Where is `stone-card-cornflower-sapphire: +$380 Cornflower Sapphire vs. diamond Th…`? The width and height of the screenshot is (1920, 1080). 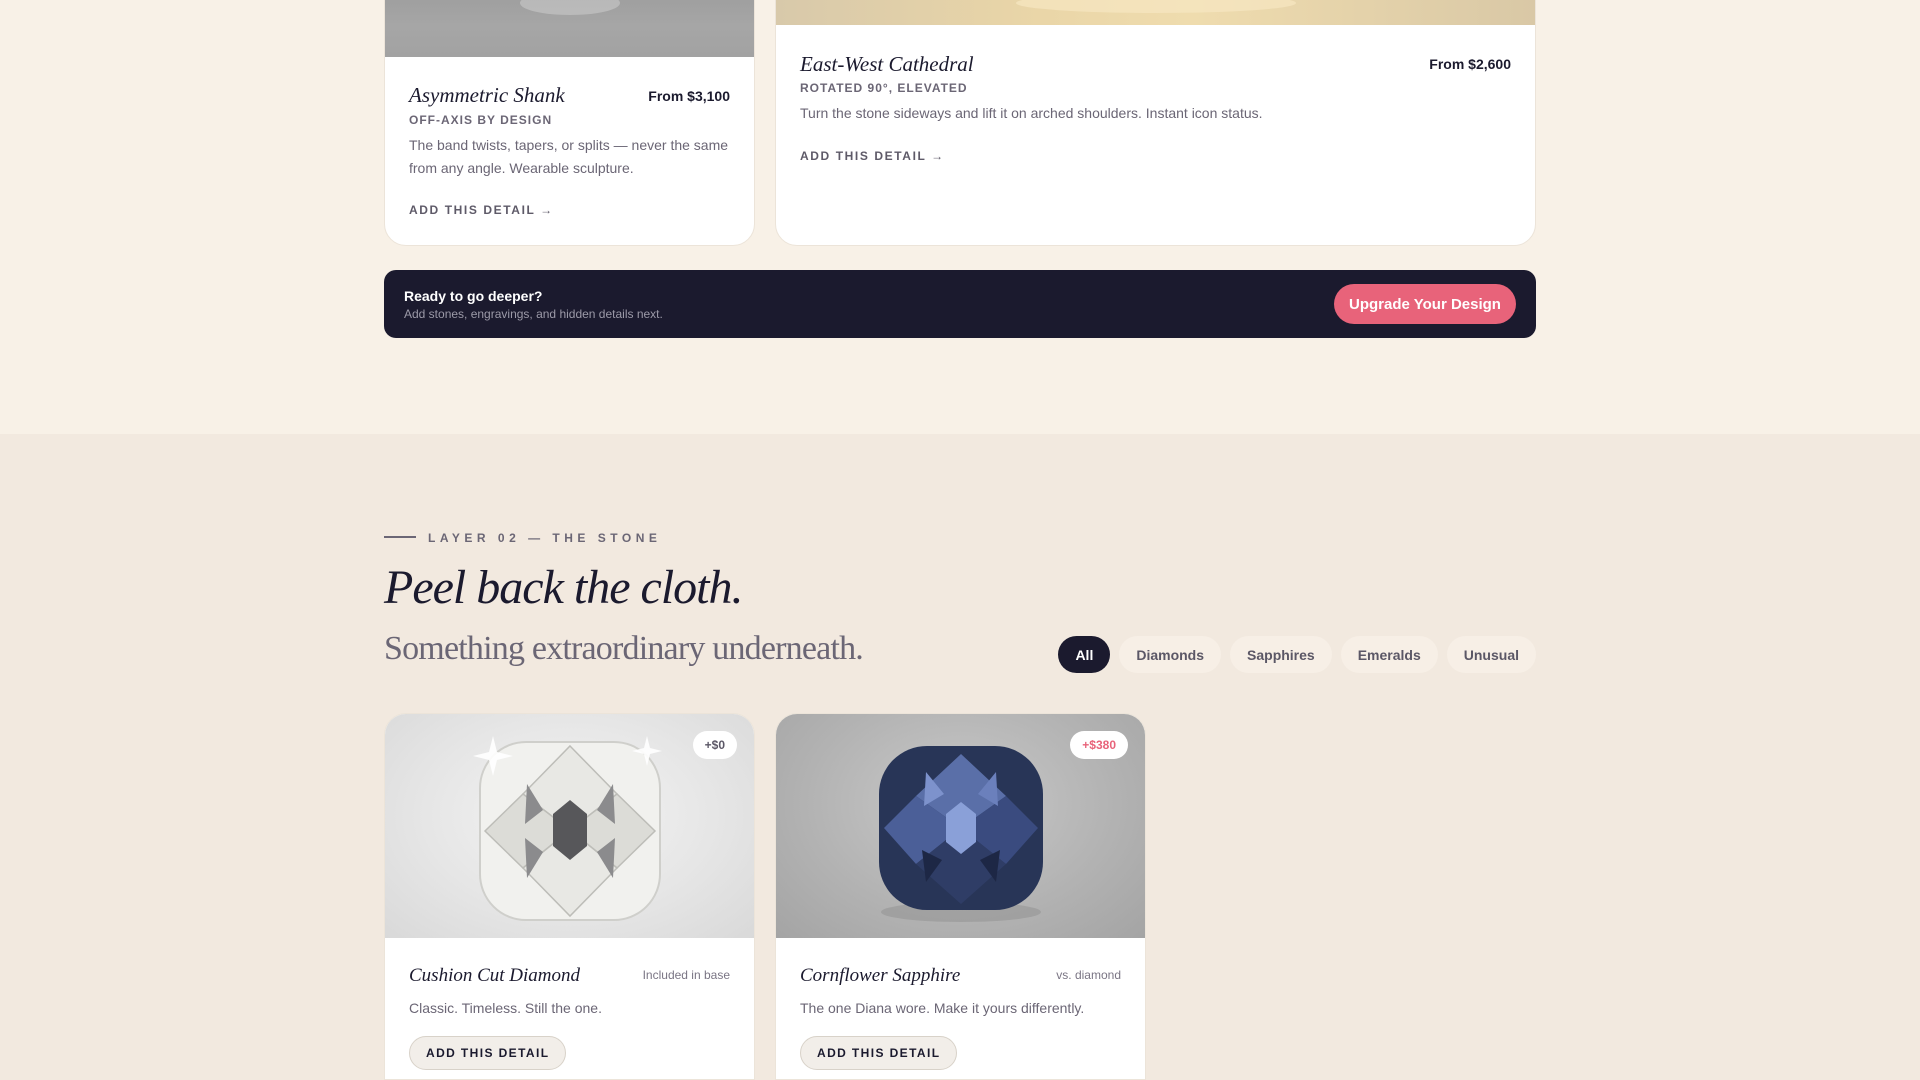 stone-card-cornflower-sapphire: +$380 Cornflower Sapphire vs. diamond Th… is located at coordinates (960, 896).